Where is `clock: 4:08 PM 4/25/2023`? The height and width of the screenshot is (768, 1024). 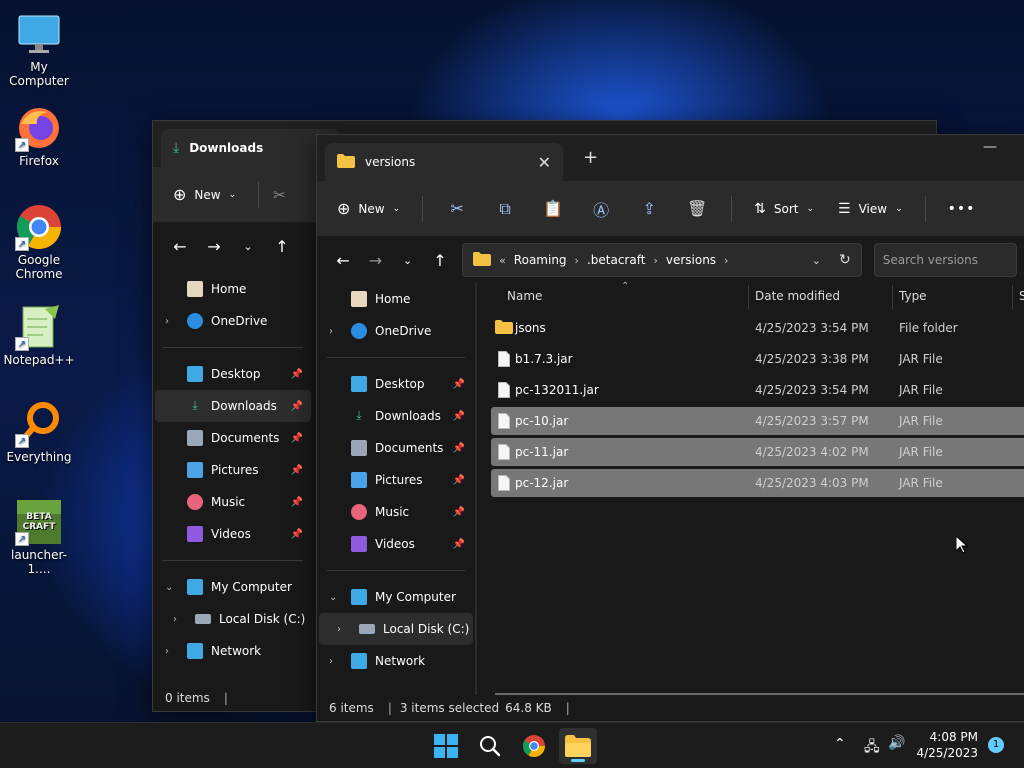 clock: 4:08 PM 4/25/2023 is located at coordinates (947, 745).